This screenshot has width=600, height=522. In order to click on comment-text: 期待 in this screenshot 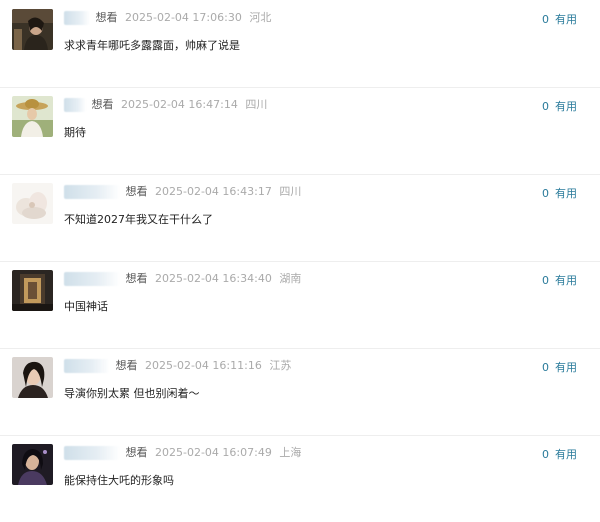, I will do `click(75, 132)`.